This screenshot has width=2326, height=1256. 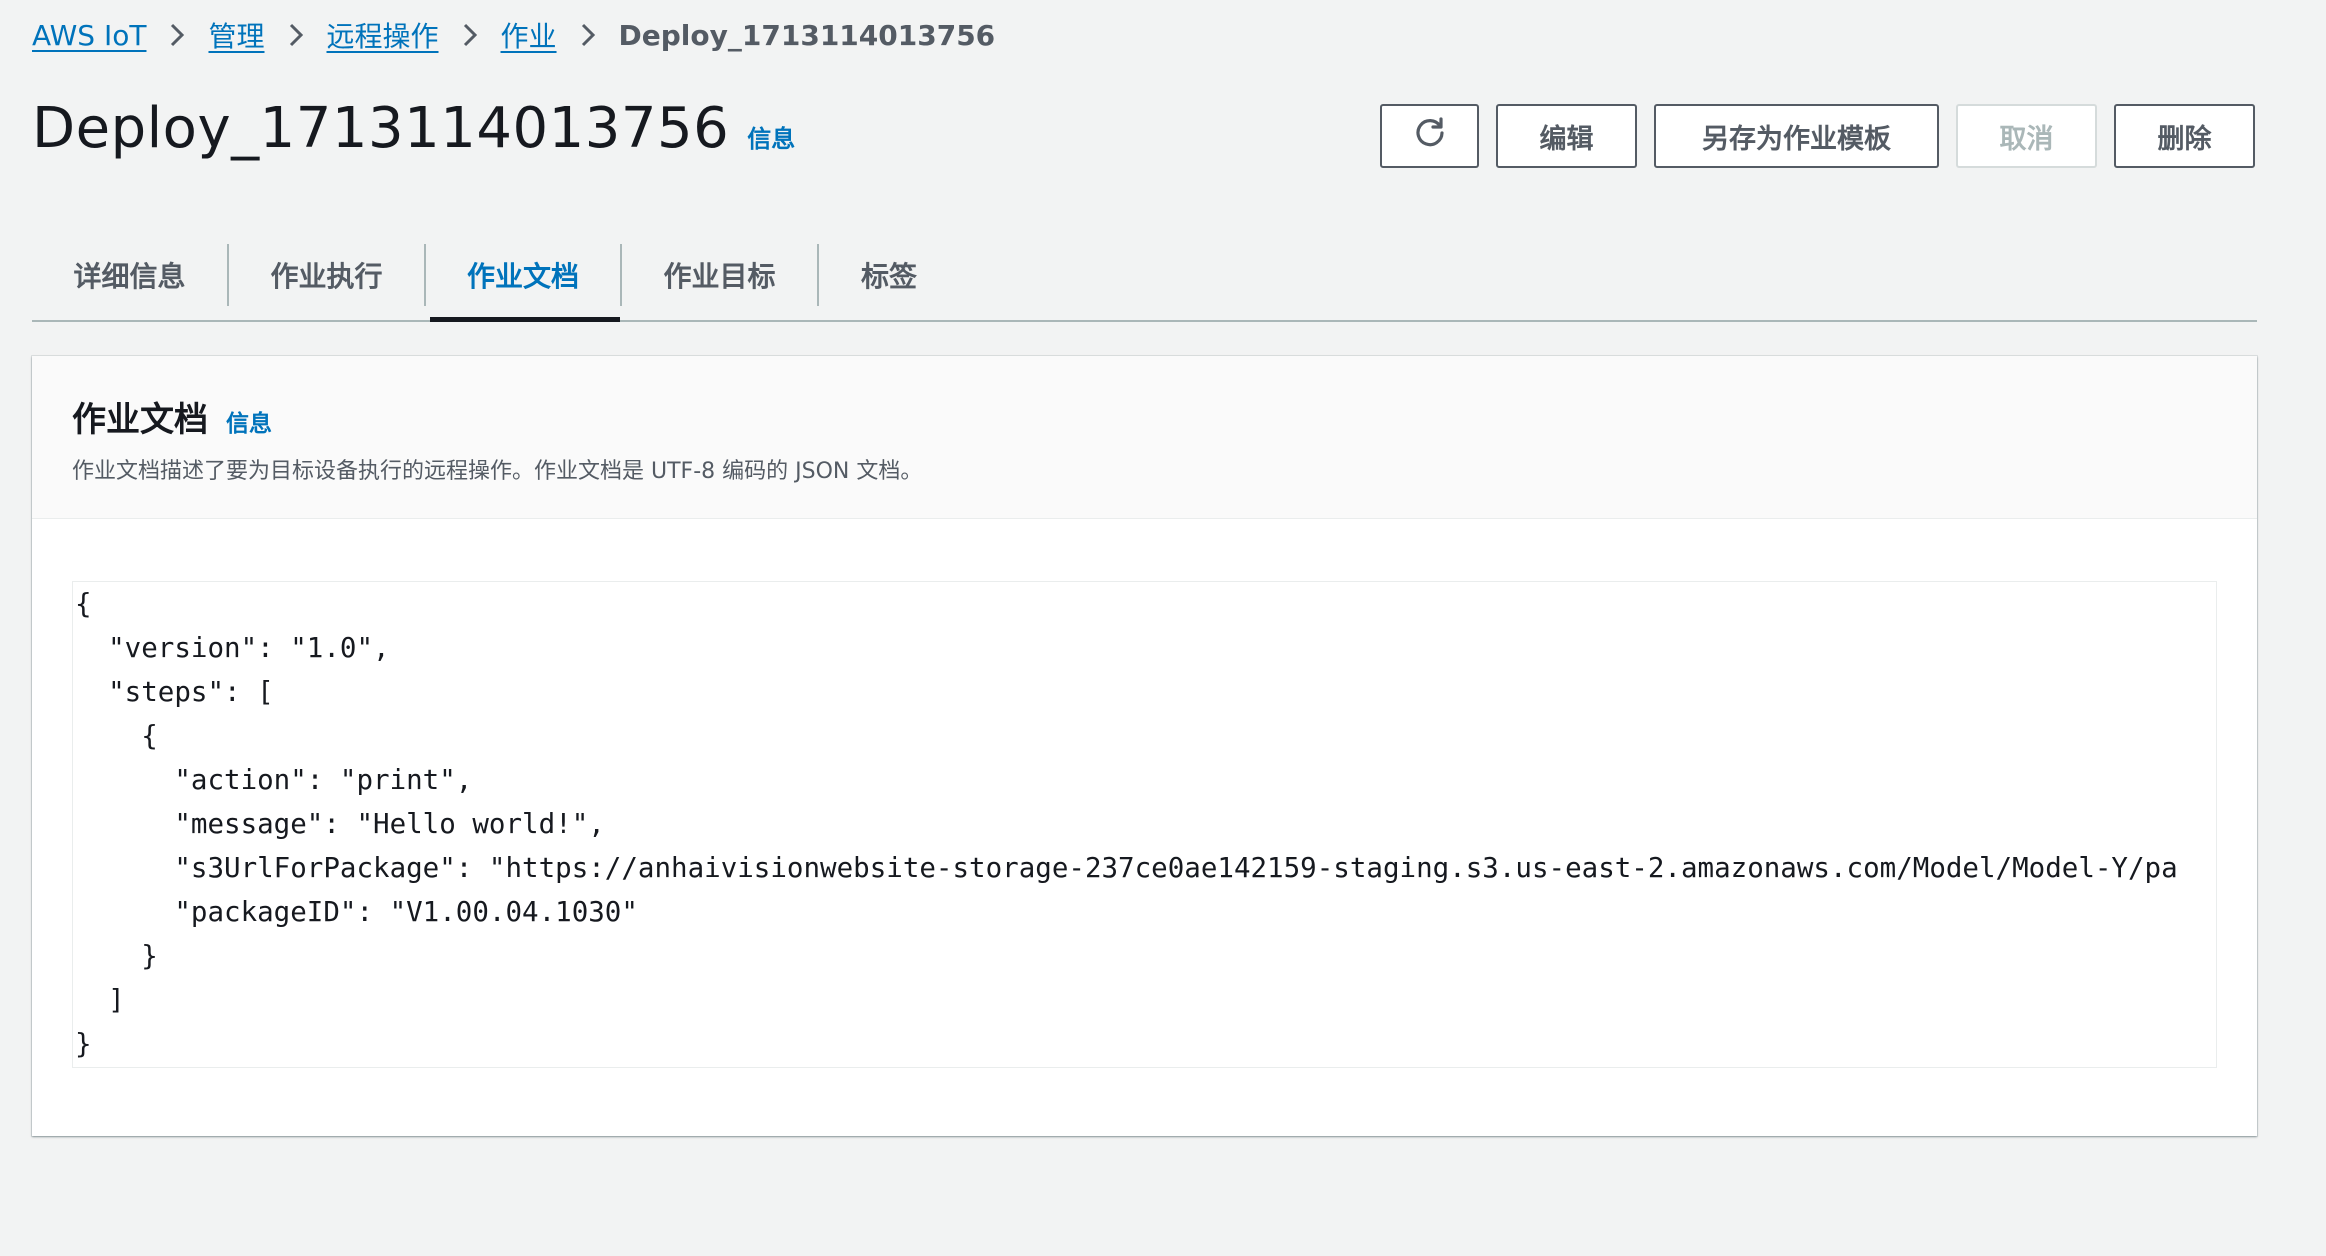 I want to click on tab-details: 详细信息, so click(x=129, y=275).